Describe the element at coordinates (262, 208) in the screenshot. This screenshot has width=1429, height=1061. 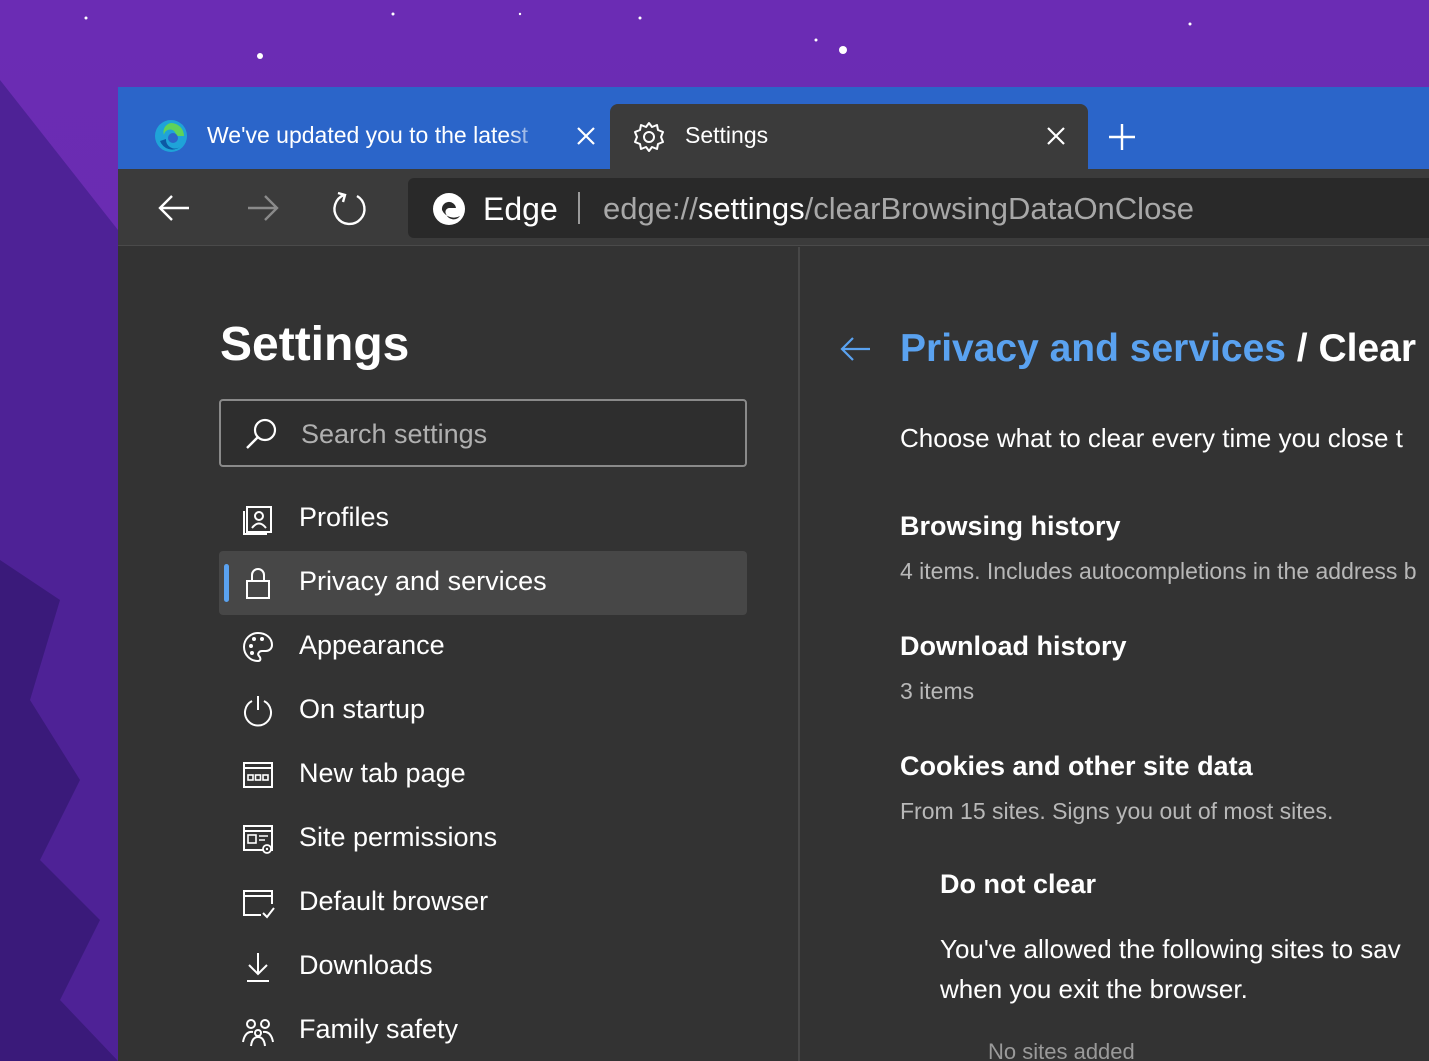
I see `forward-button` at that location.